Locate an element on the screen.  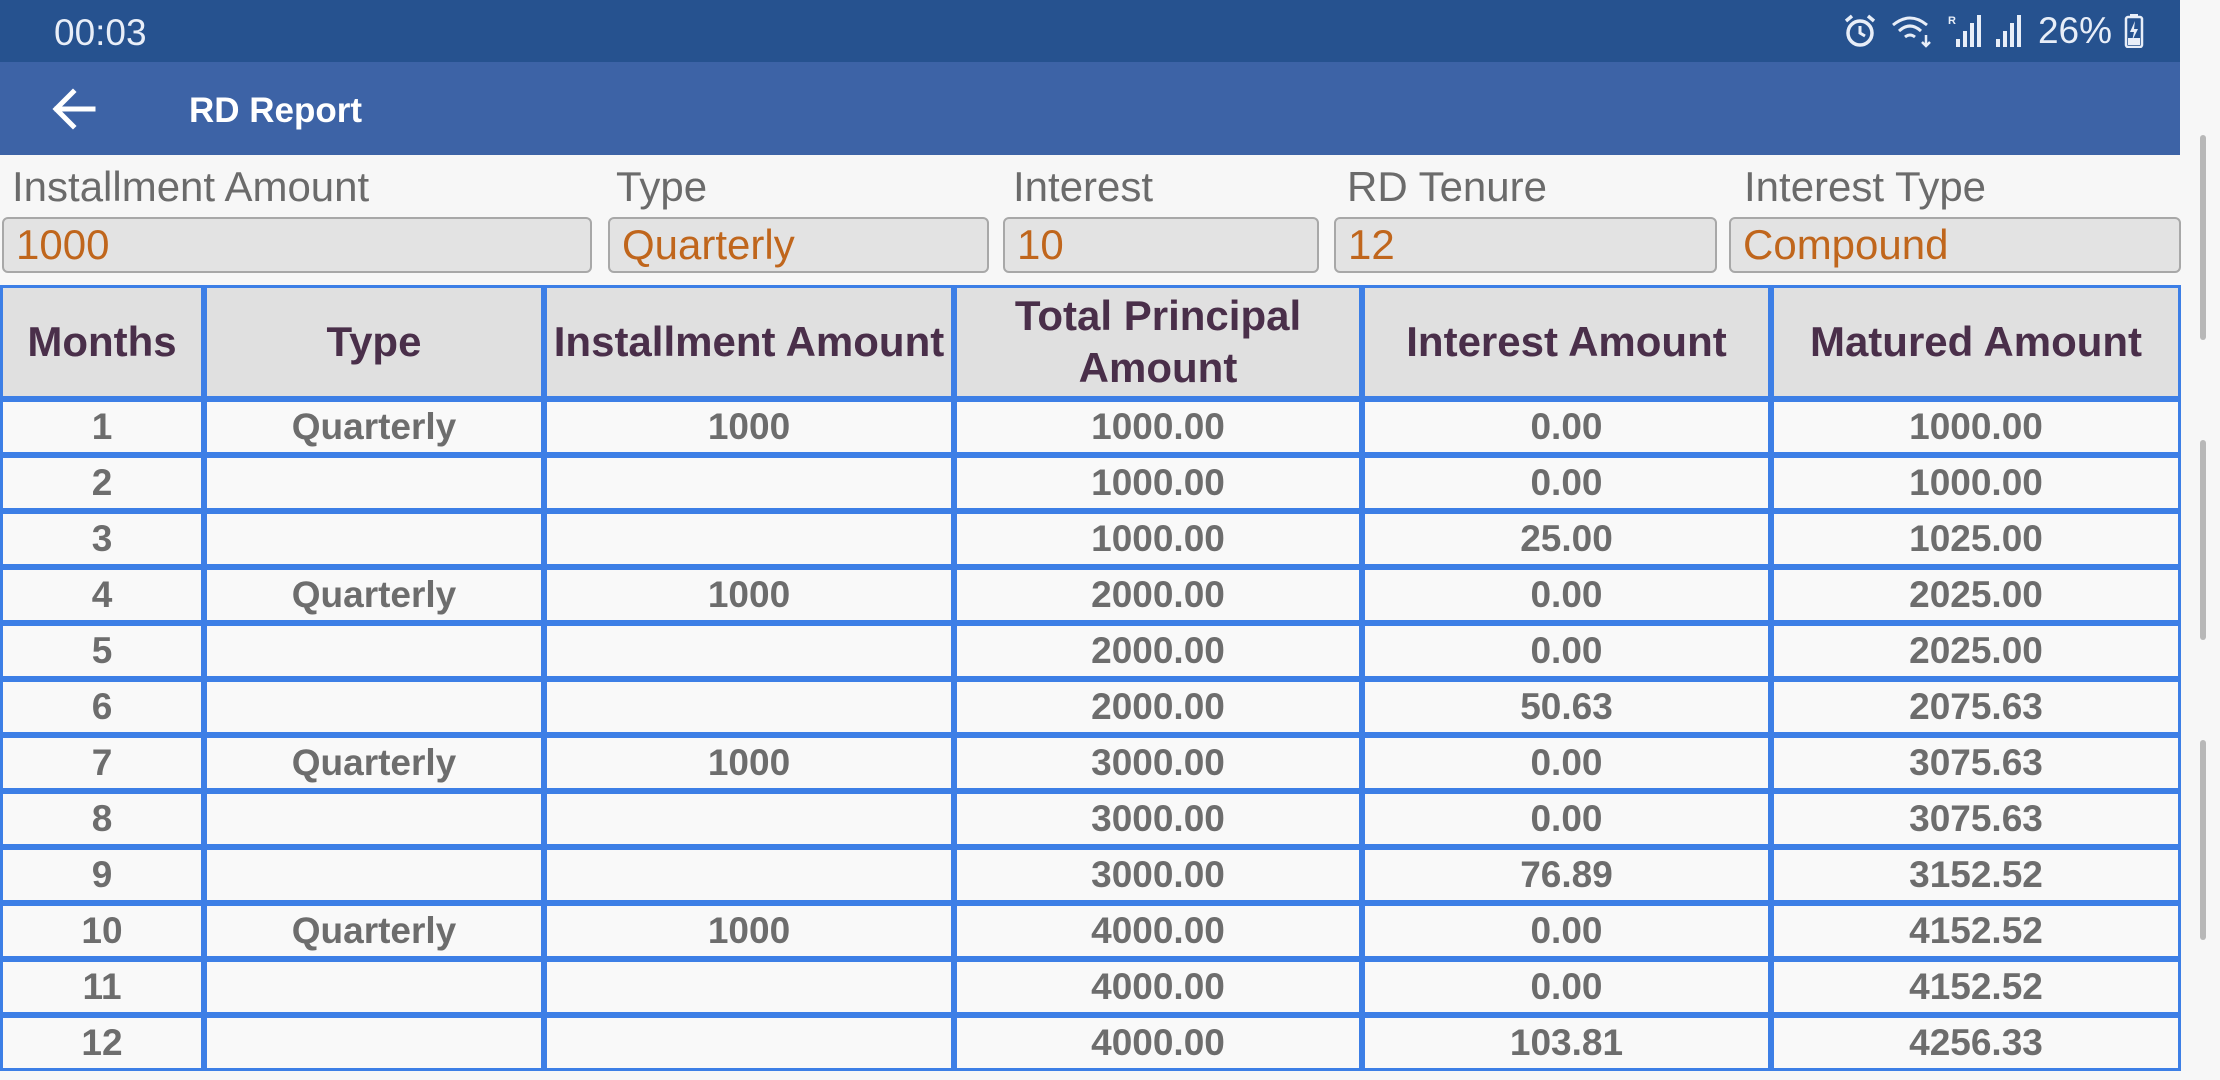
cell-month: 10 is located at coordinates (102, 931).